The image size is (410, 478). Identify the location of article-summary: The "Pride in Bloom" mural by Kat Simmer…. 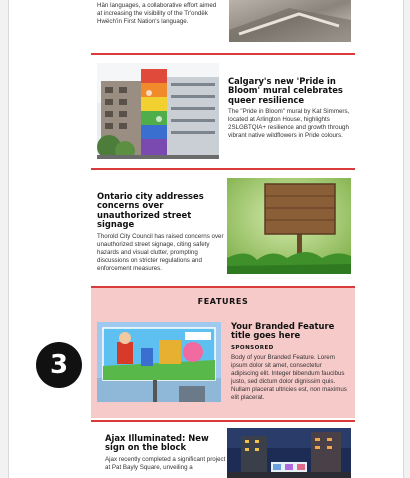
(289, 124).